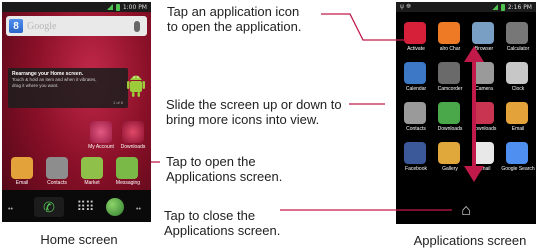 The image size is (538, 251). Describe the element at coordinates (519, 7) in the screenshot. I see `status-time: 2:16 PM` at that location.